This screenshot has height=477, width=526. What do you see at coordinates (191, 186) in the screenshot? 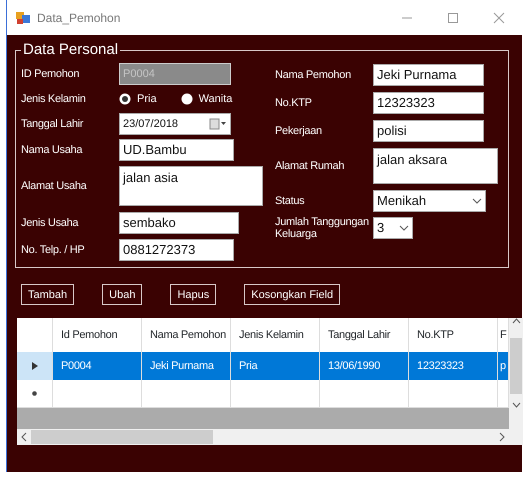
I see `text-area: jalan asia` at bounding box center [191, 186].